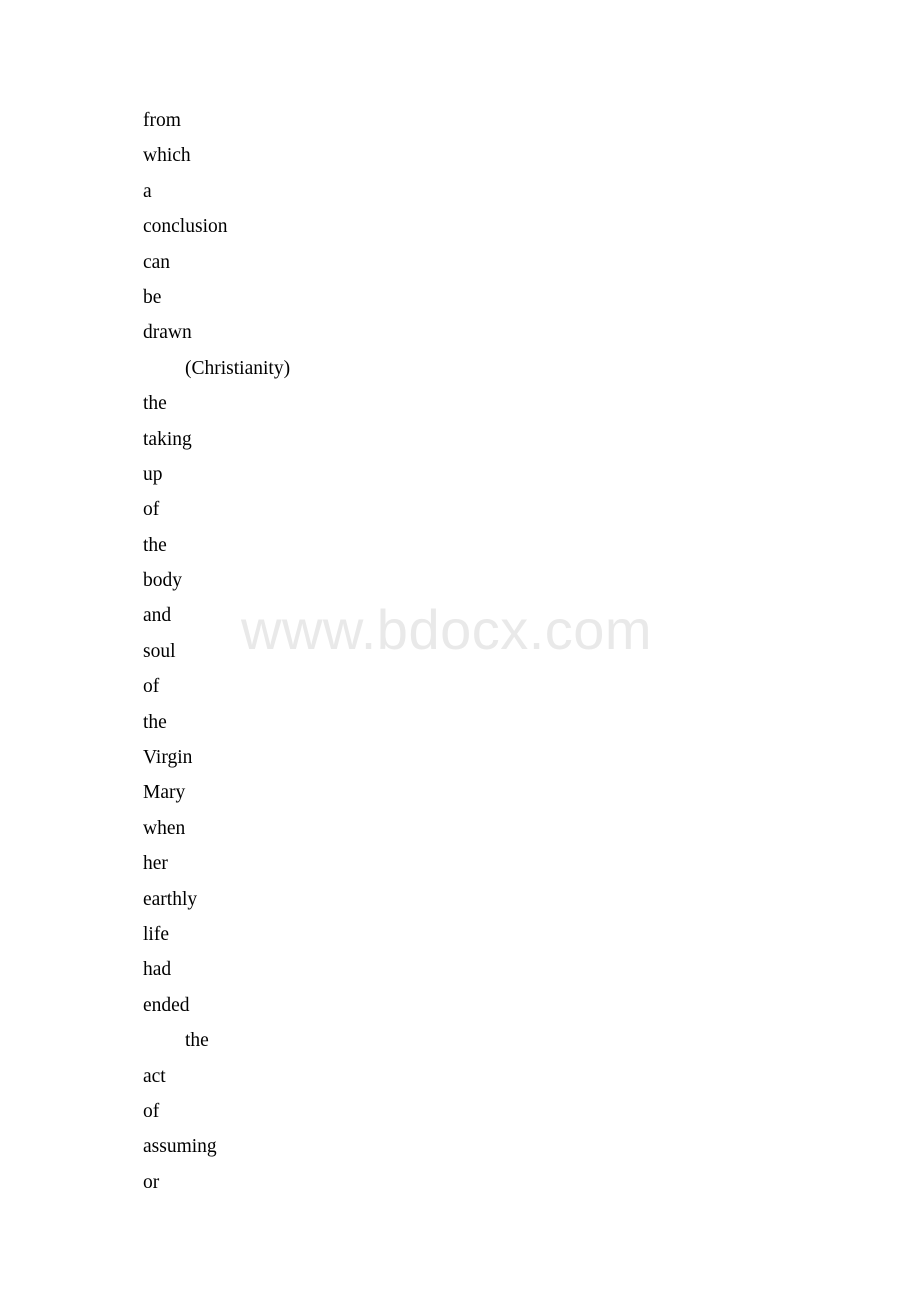 This screenshot has width=920, height=1302. What do you see at coordinates (147, 191) in the screenshot?
I see `text-line: a` at bounding box center [147, 191].